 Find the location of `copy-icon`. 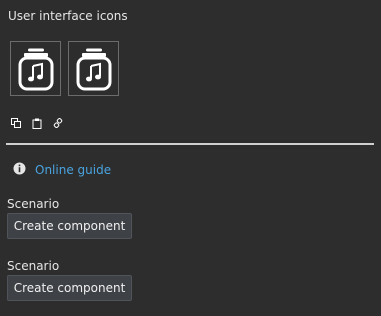

copy-icon is located at coordinates (16, 123).